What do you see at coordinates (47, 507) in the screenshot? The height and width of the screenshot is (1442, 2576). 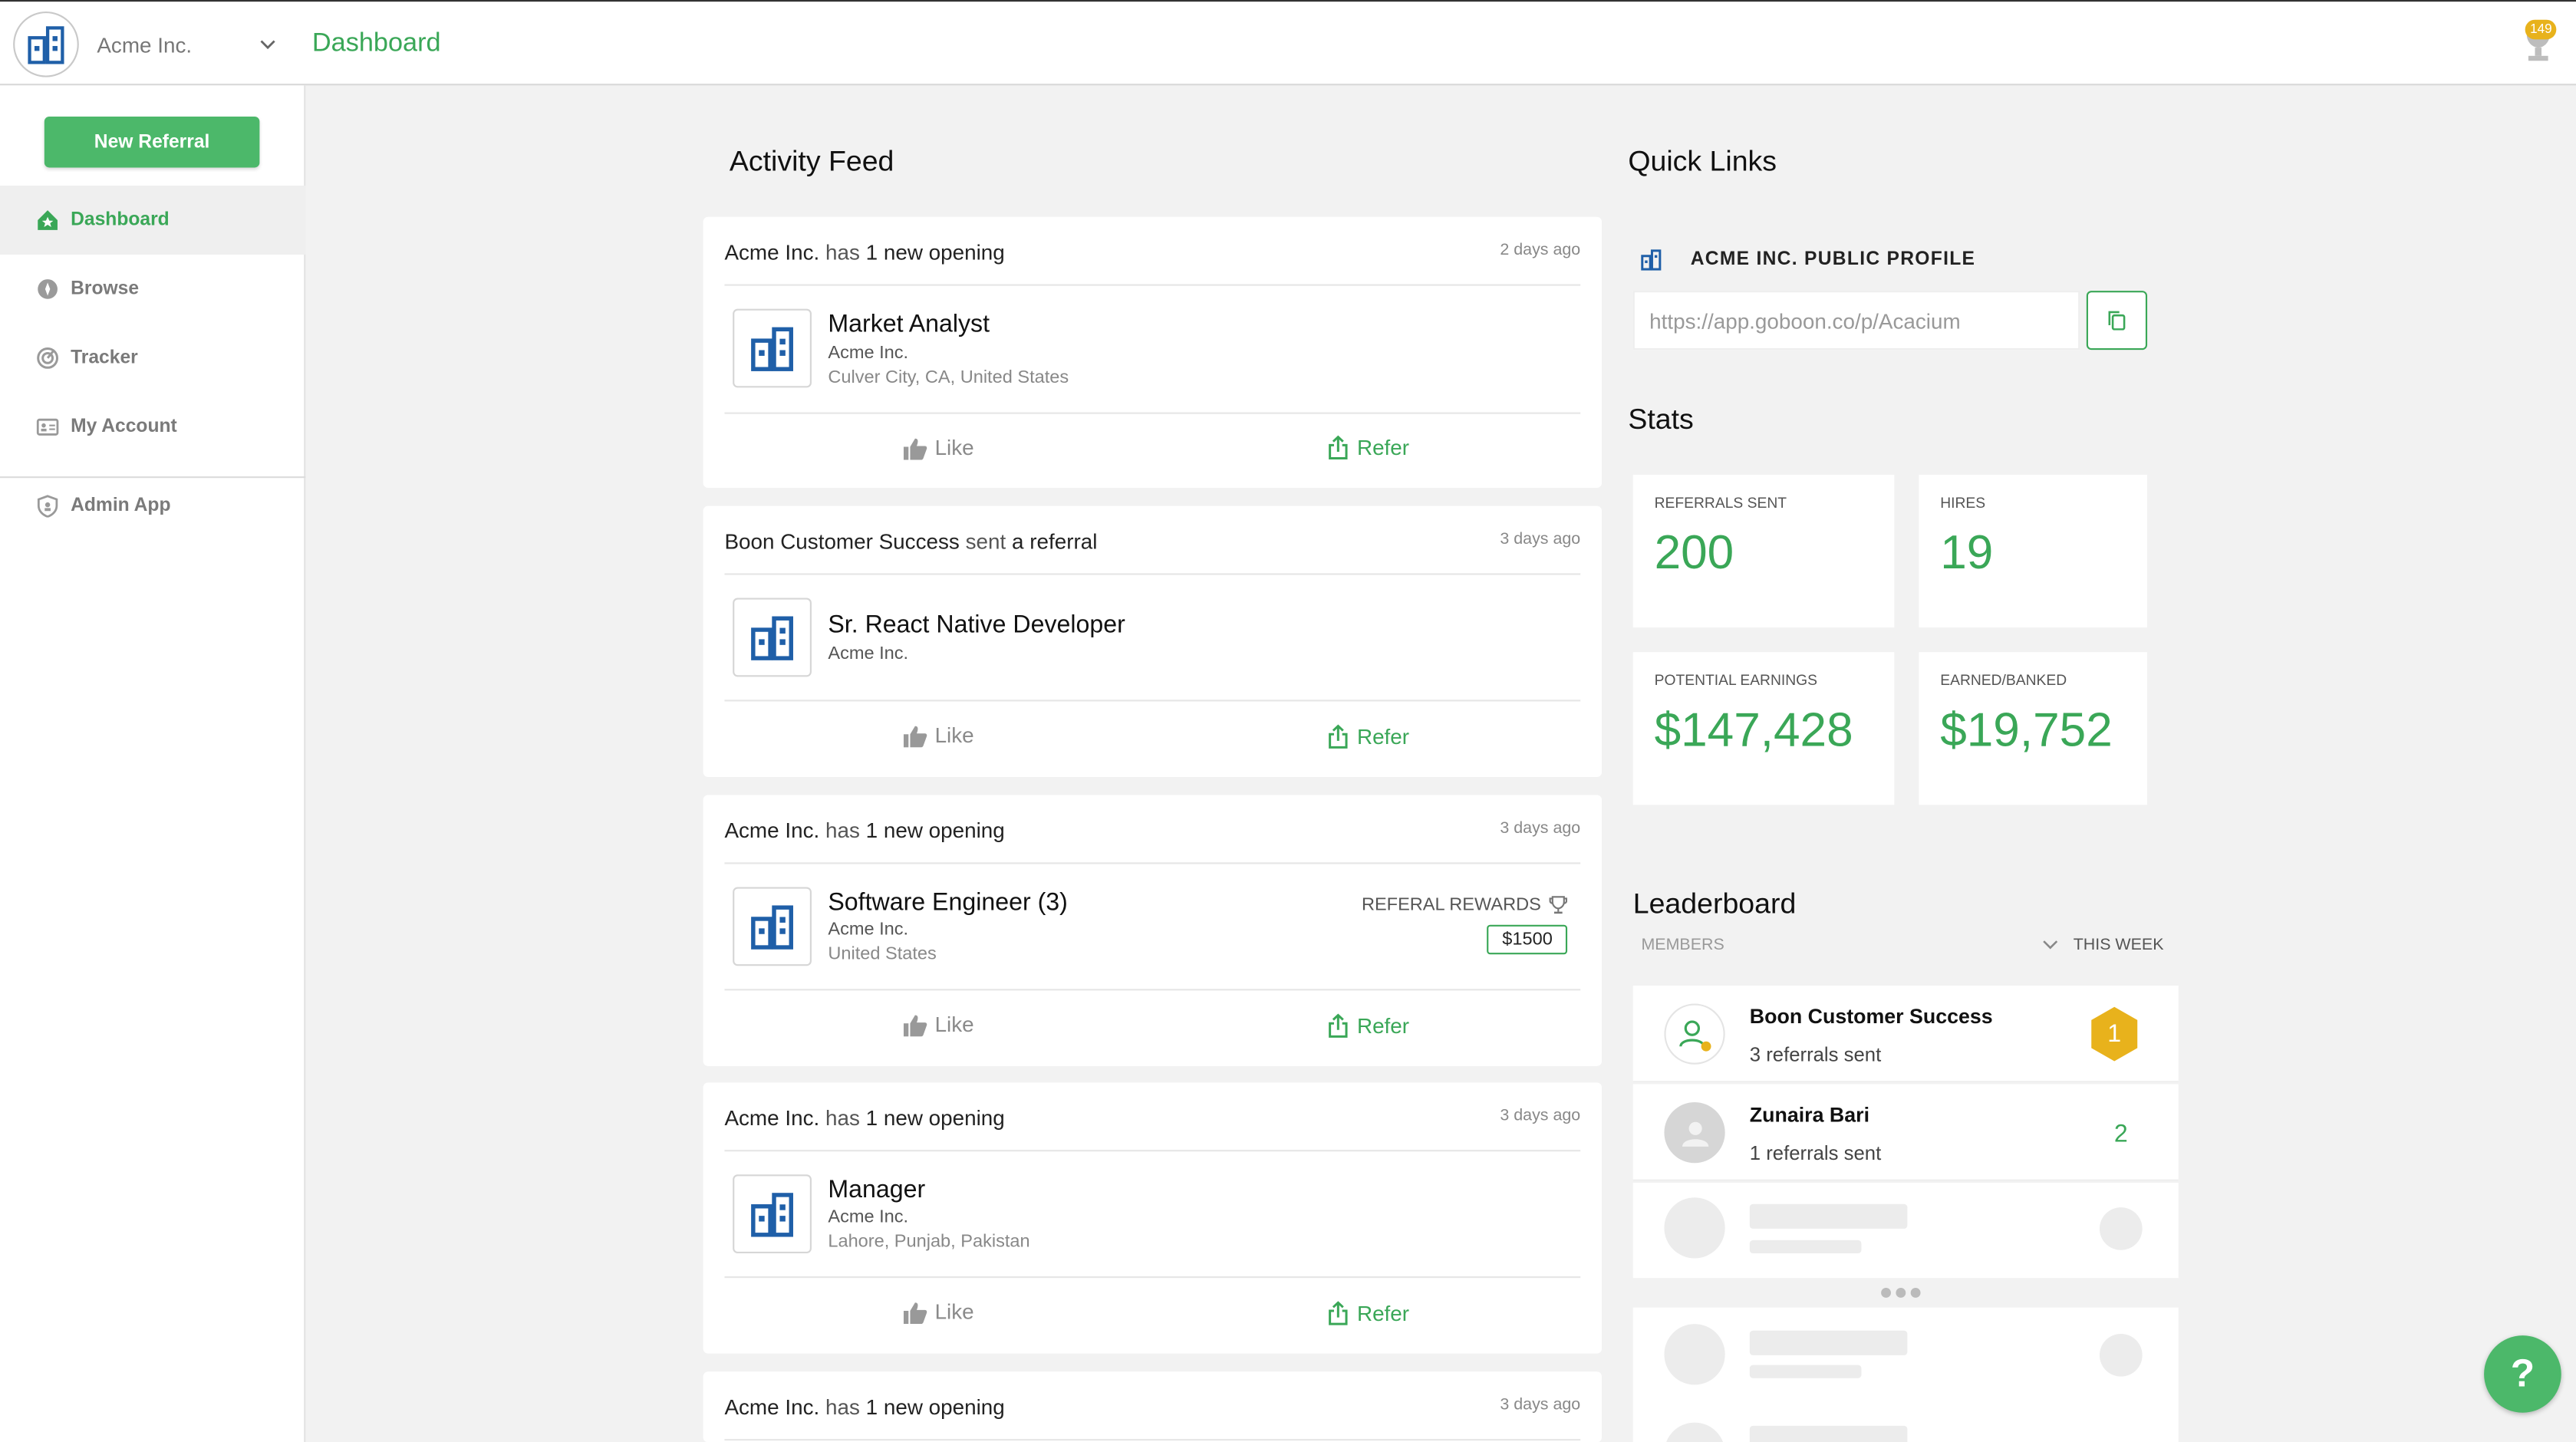 I see `shield-icon` at bounding box center [47, 507].